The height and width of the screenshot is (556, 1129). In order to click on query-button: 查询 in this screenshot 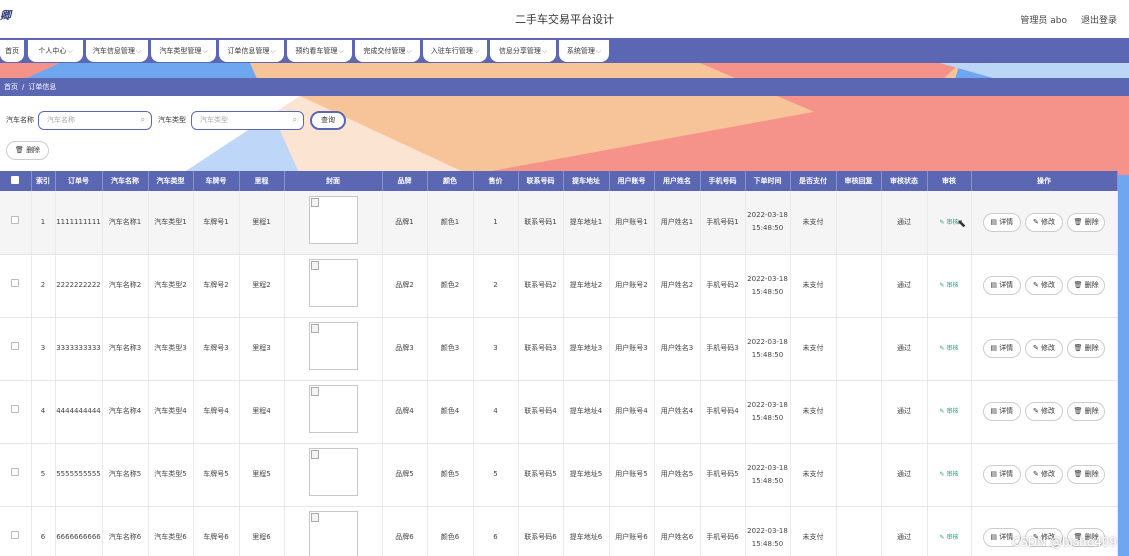, I will do `click(328, 120)`.